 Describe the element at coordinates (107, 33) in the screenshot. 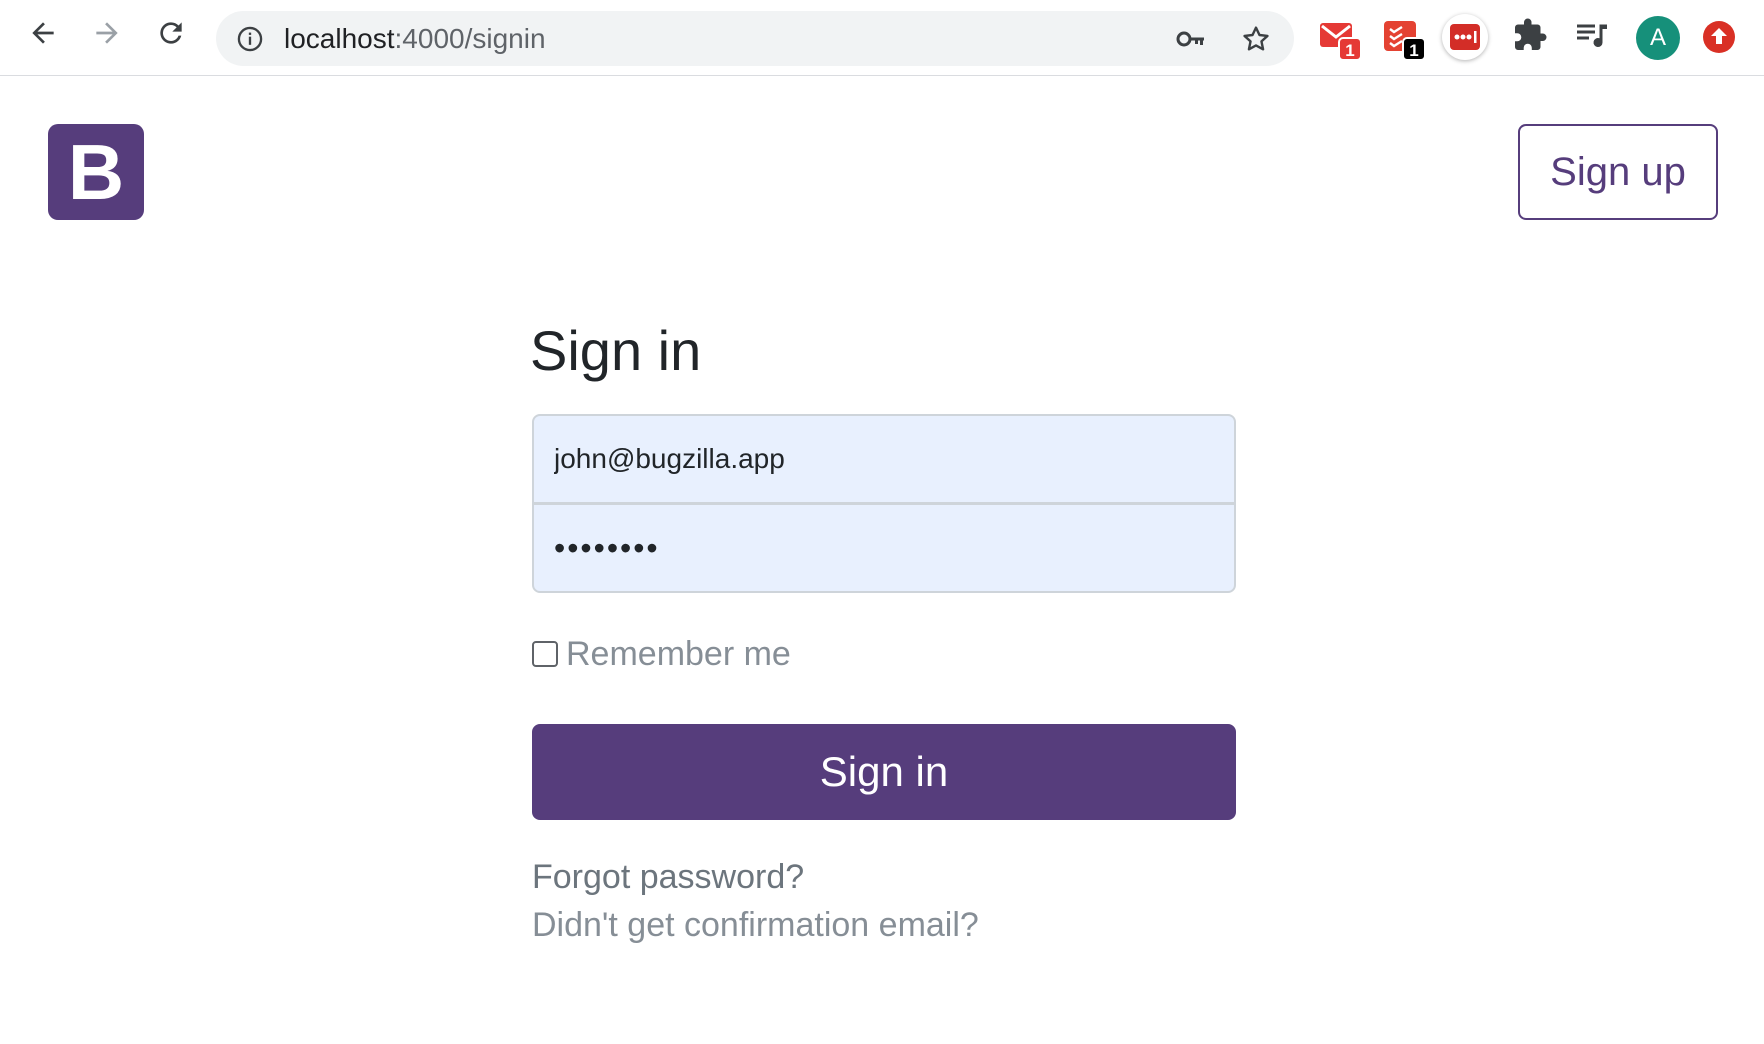

I see `forward-arrow-icon` at that location.